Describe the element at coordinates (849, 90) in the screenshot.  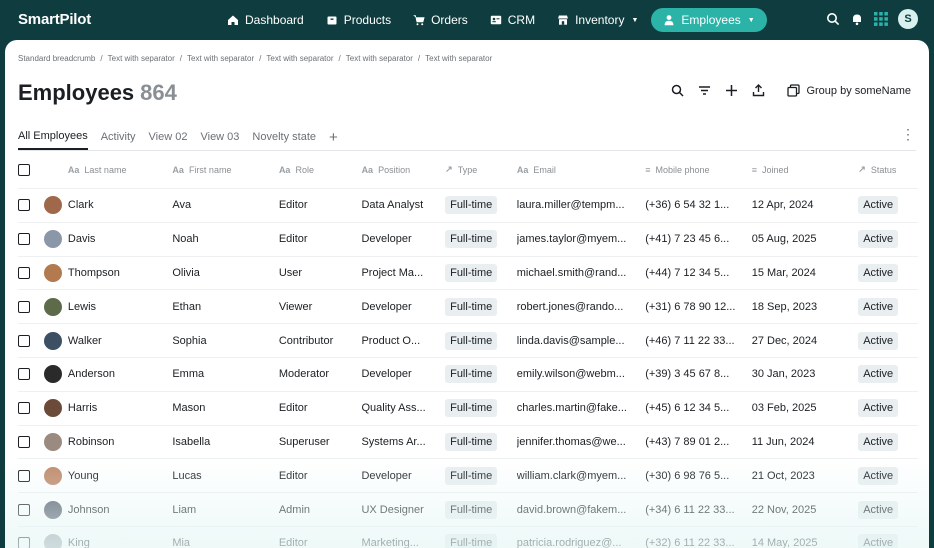
I see `group-by-button: Group by someName` at that location.